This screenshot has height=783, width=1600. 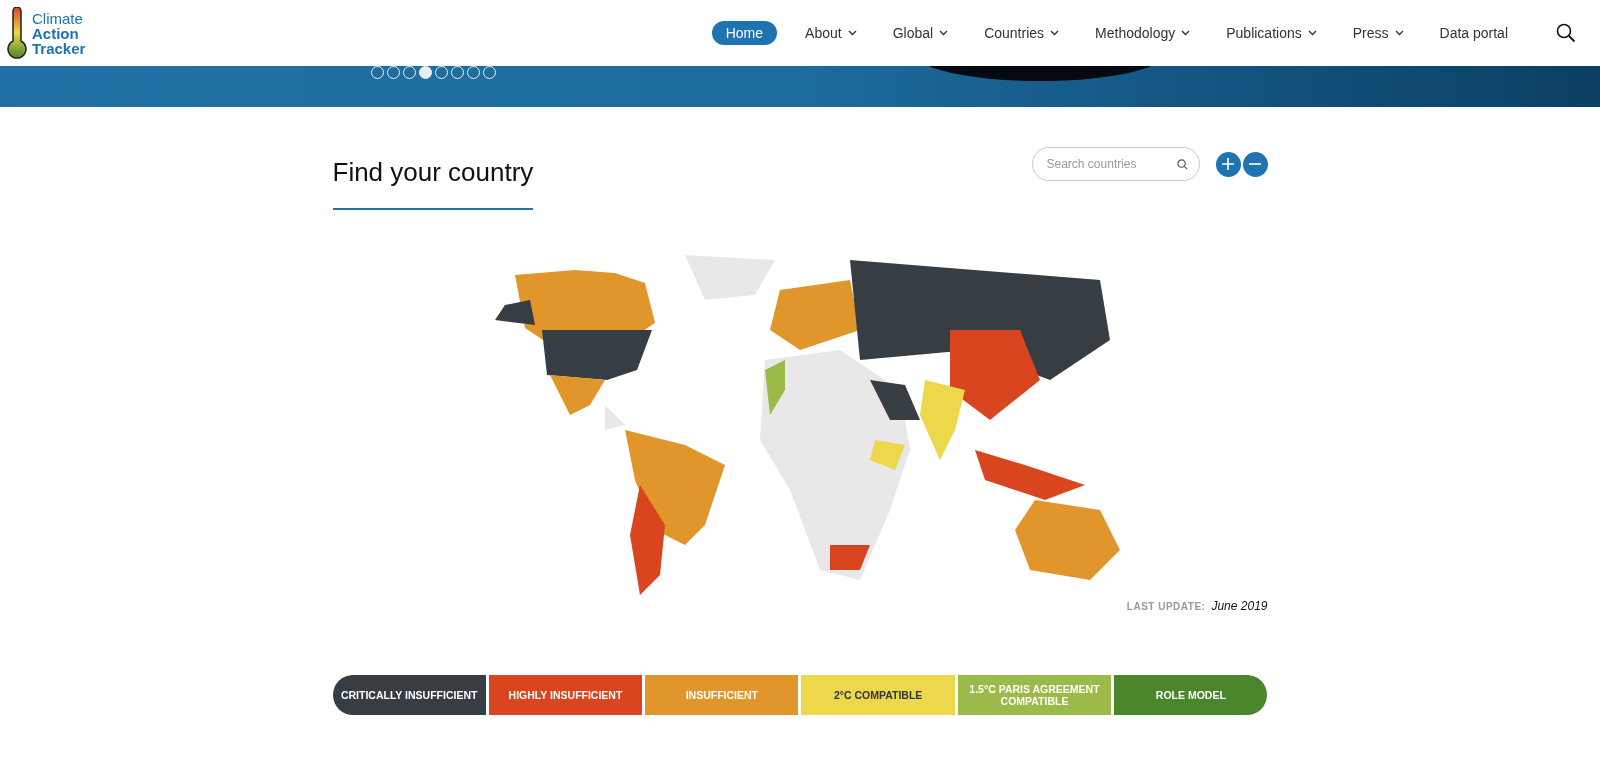 I want to click on logo-text: Action, so click(x=56, y=33).